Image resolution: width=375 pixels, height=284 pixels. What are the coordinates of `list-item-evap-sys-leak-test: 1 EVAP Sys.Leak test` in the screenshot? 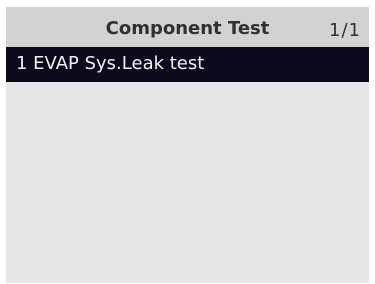 It's located at (187, 64).